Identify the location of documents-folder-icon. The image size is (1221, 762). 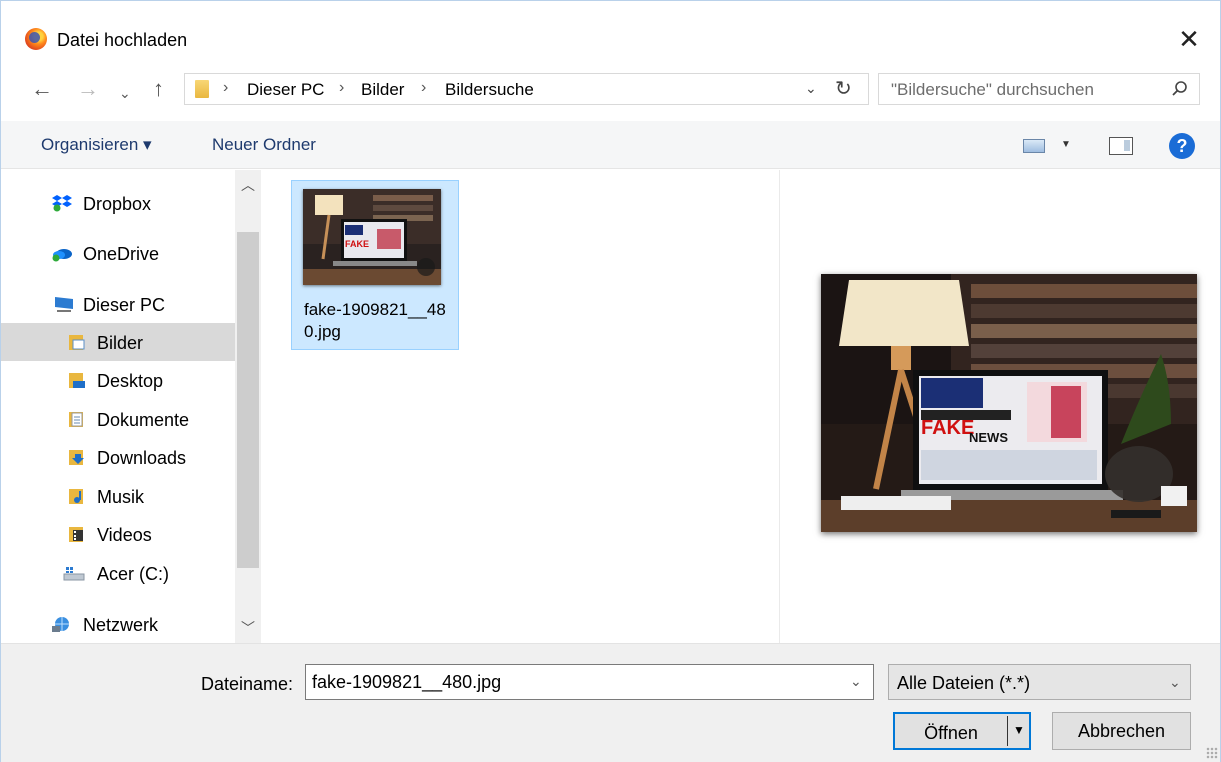
(76, 419).